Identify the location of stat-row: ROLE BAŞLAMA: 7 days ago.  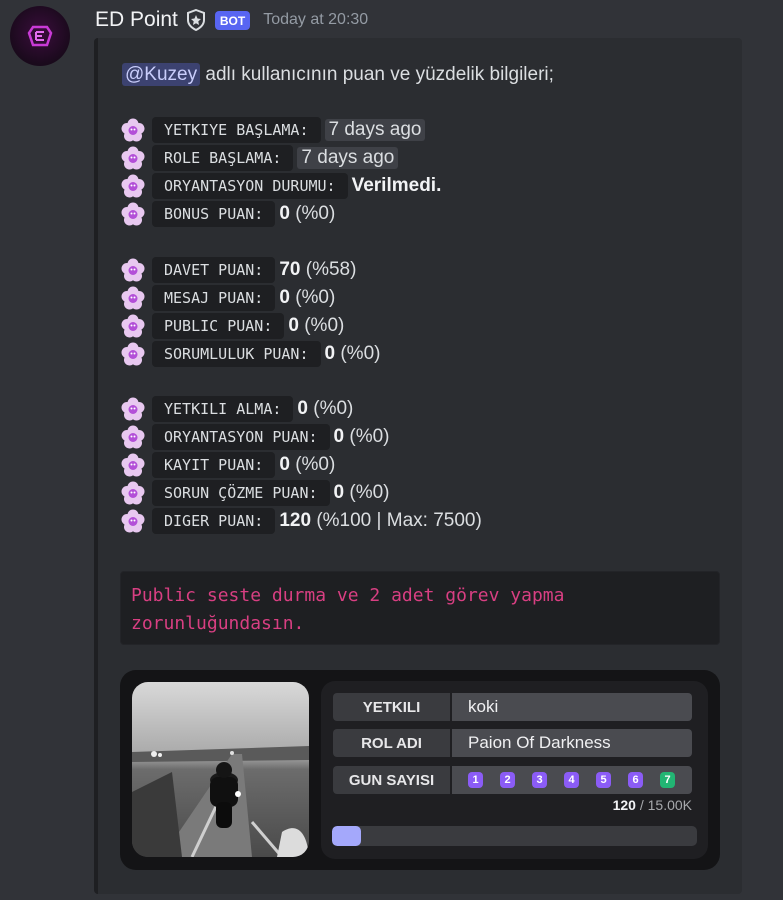
(259, 158).